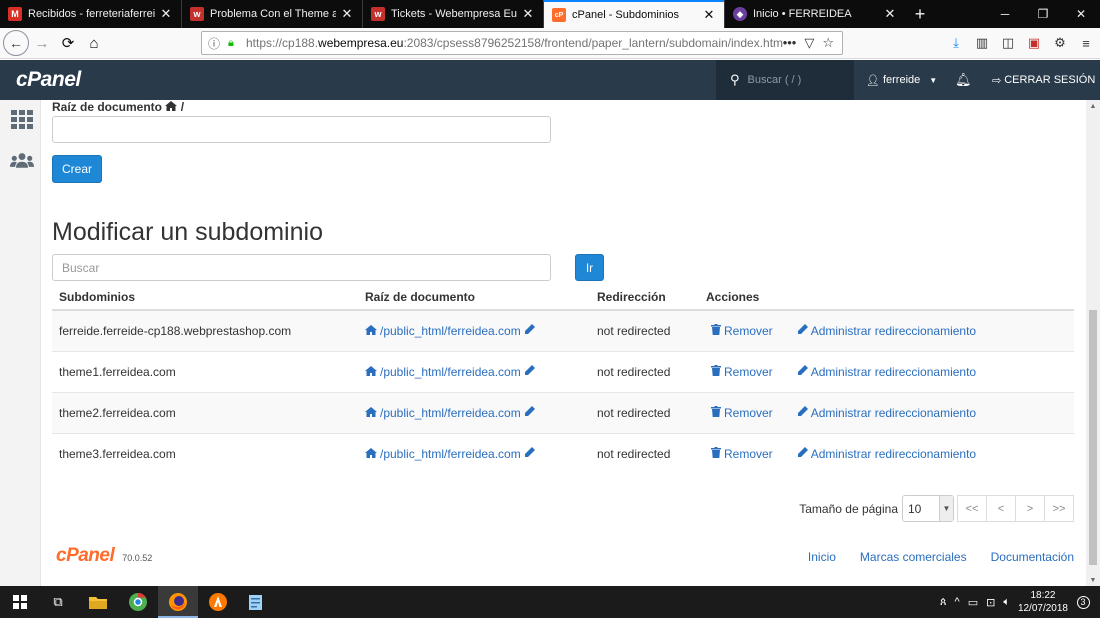  Describe the element at coordinates (943, 602) in the screenshot. I see `people-icon: ጰ` at that location.